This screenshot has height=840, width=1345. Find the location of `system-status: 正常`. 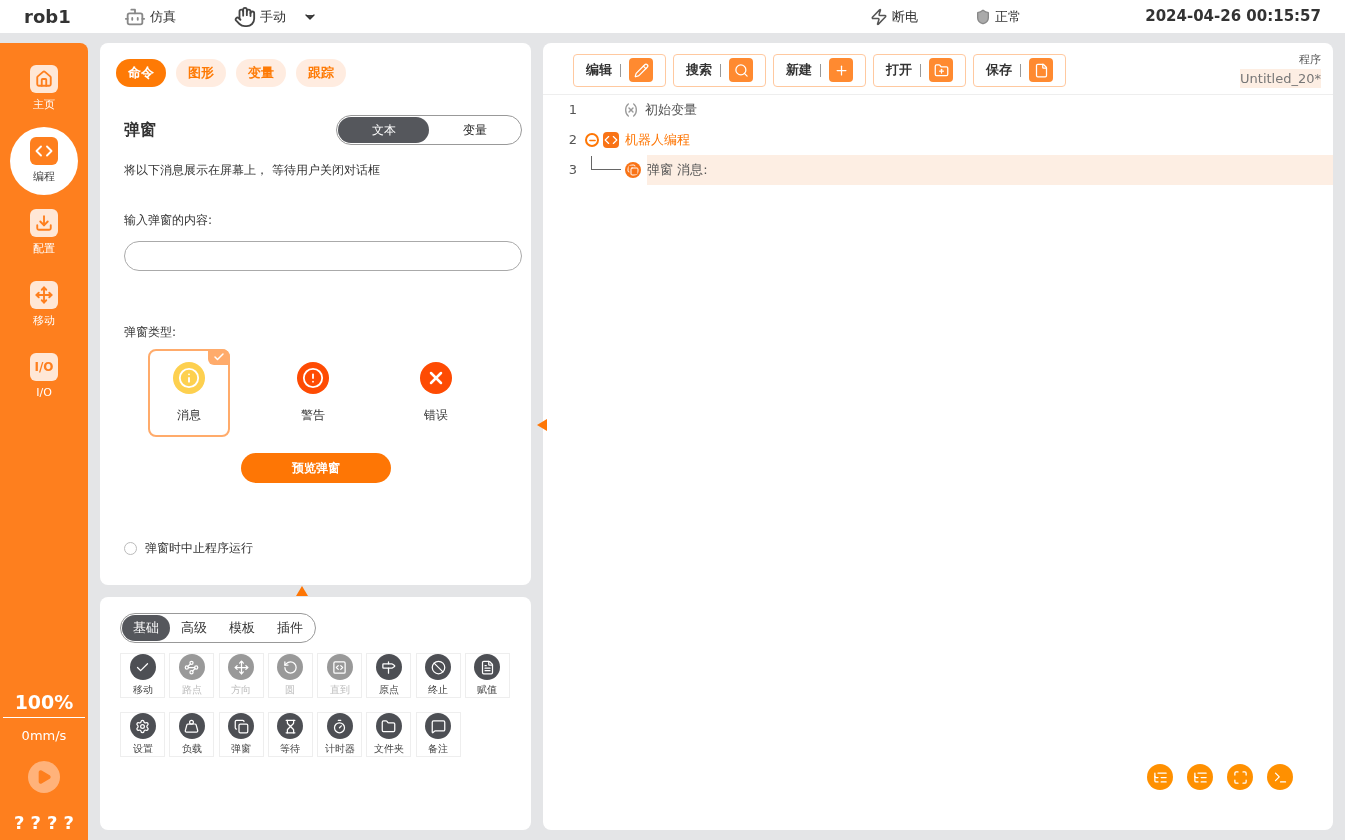

system-status: 正常 is located at coordinates (1008, 16).